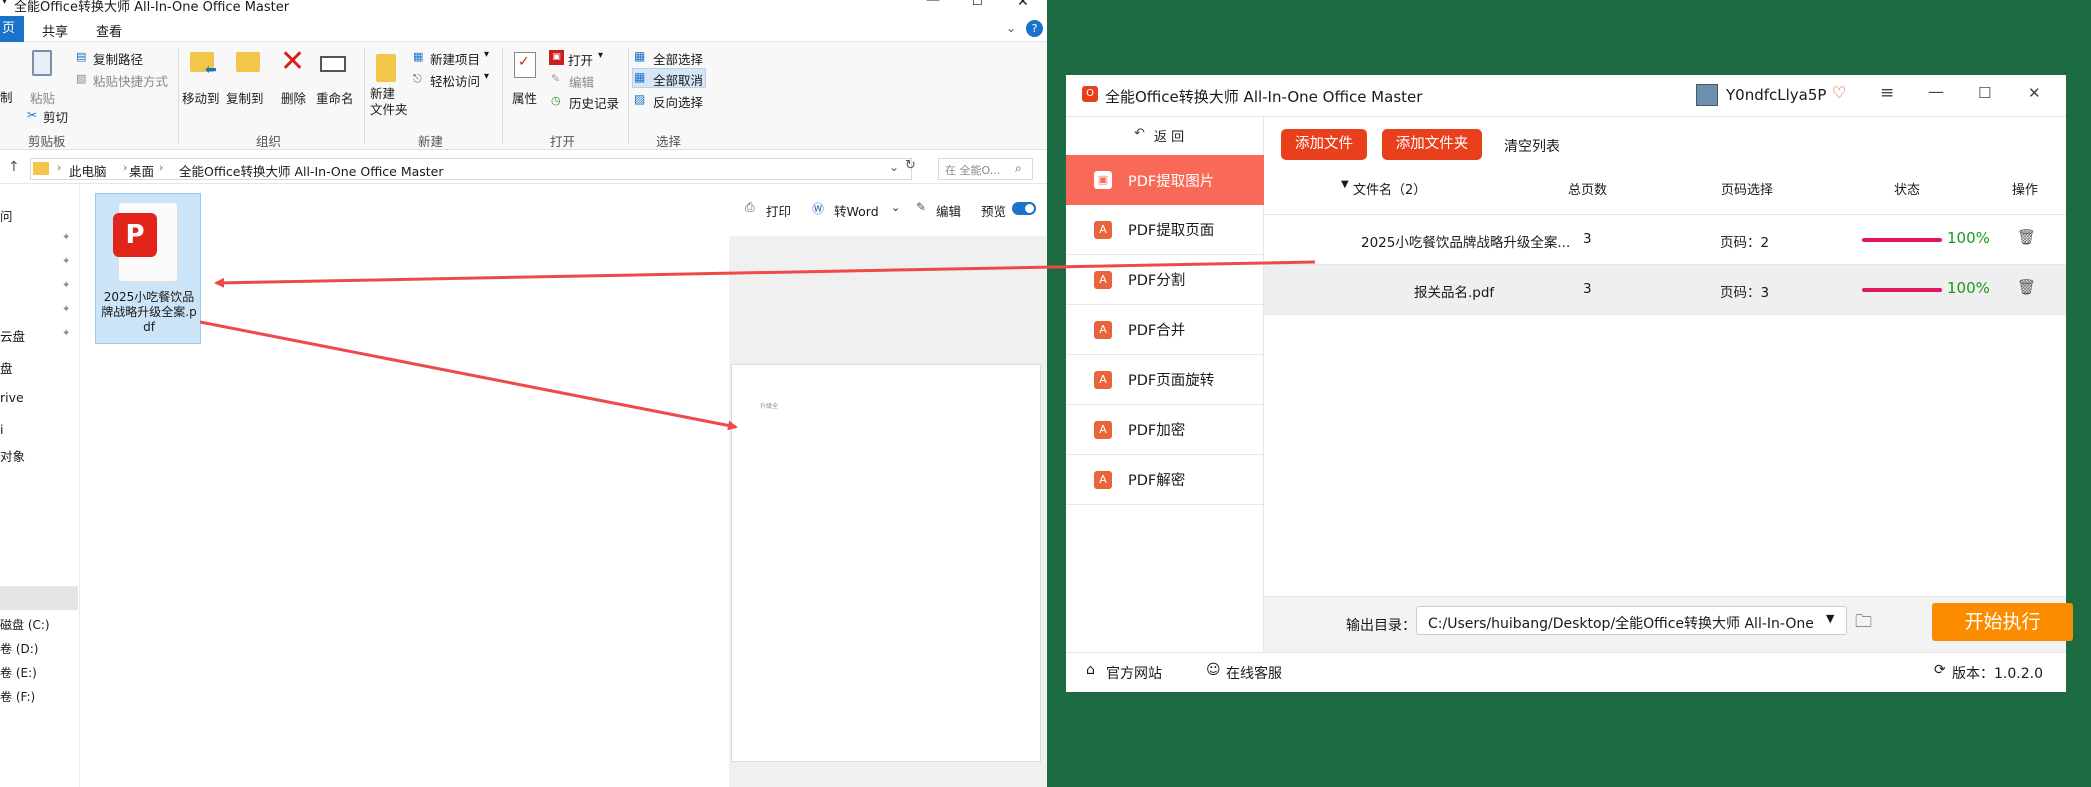 This screenshot has height=787, width=2091. What do you see at coordinates (757, 345) in the screenshot?
I see `annotation-arrows` at bounding box center [757, 345].